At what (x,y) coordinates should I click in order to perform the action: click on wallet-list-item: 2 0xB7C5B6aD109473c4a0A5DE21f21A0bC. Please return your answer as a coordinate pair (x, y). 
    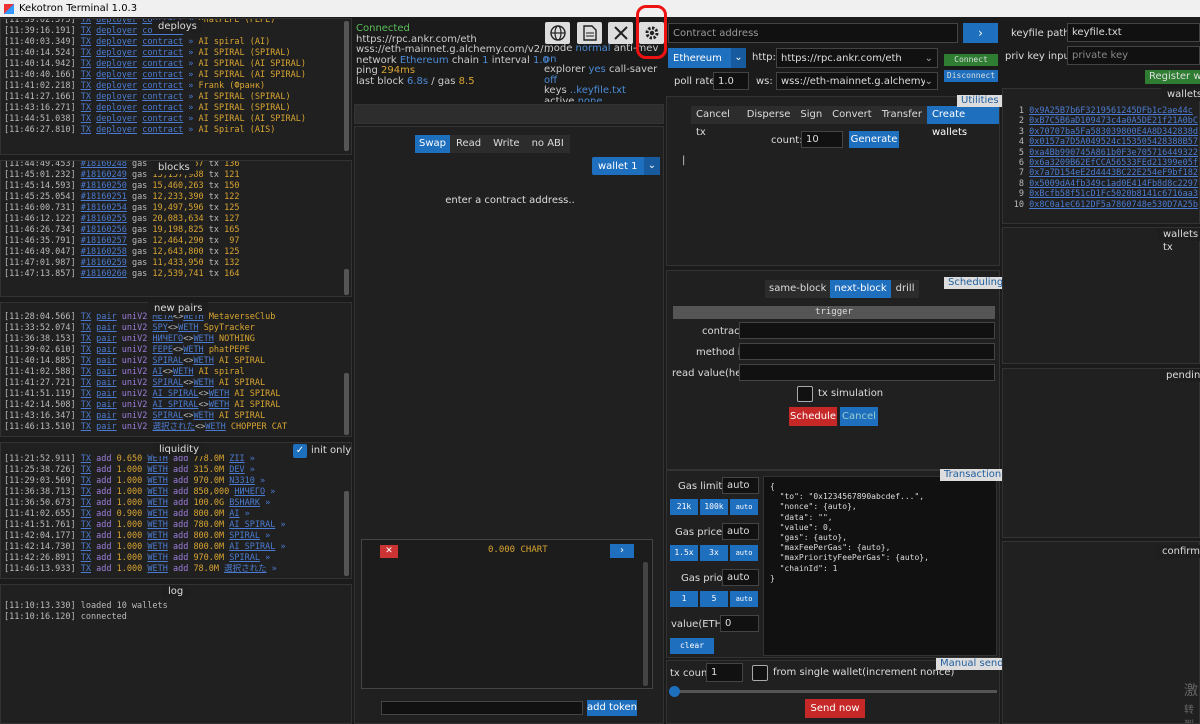
    Looking at the image, I should click on (1105, 121).